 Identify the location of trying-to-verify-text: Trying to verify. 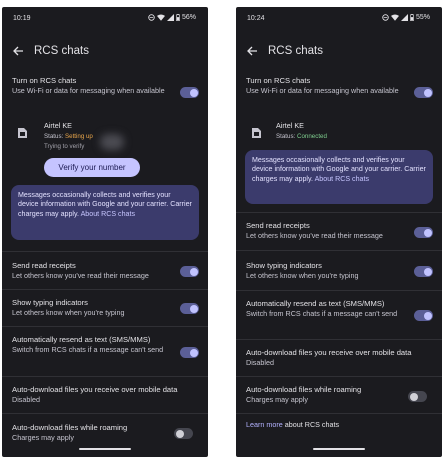
(64, 146).